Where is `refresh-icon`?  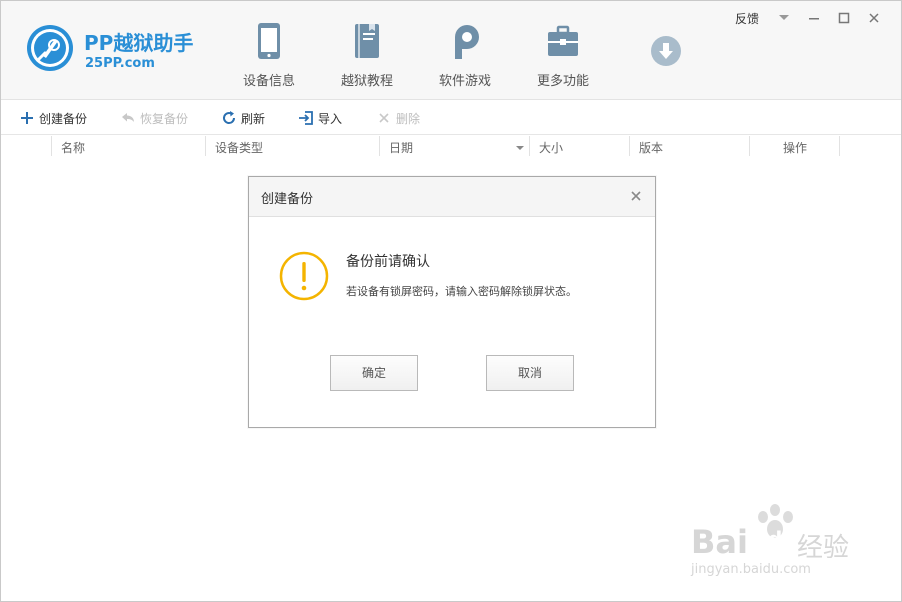
refresh-icon is located at coordinates (229, 118).